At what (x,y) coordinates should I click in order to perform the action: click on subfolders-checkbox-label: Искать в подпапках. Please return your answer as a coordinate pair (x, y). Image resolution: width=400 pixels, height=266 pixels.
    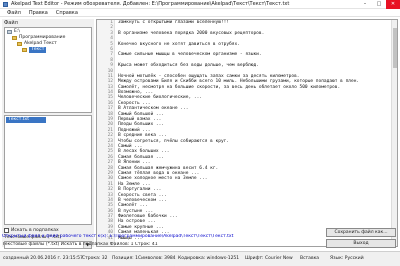
    Looking at the image, I should click on (35, 230).